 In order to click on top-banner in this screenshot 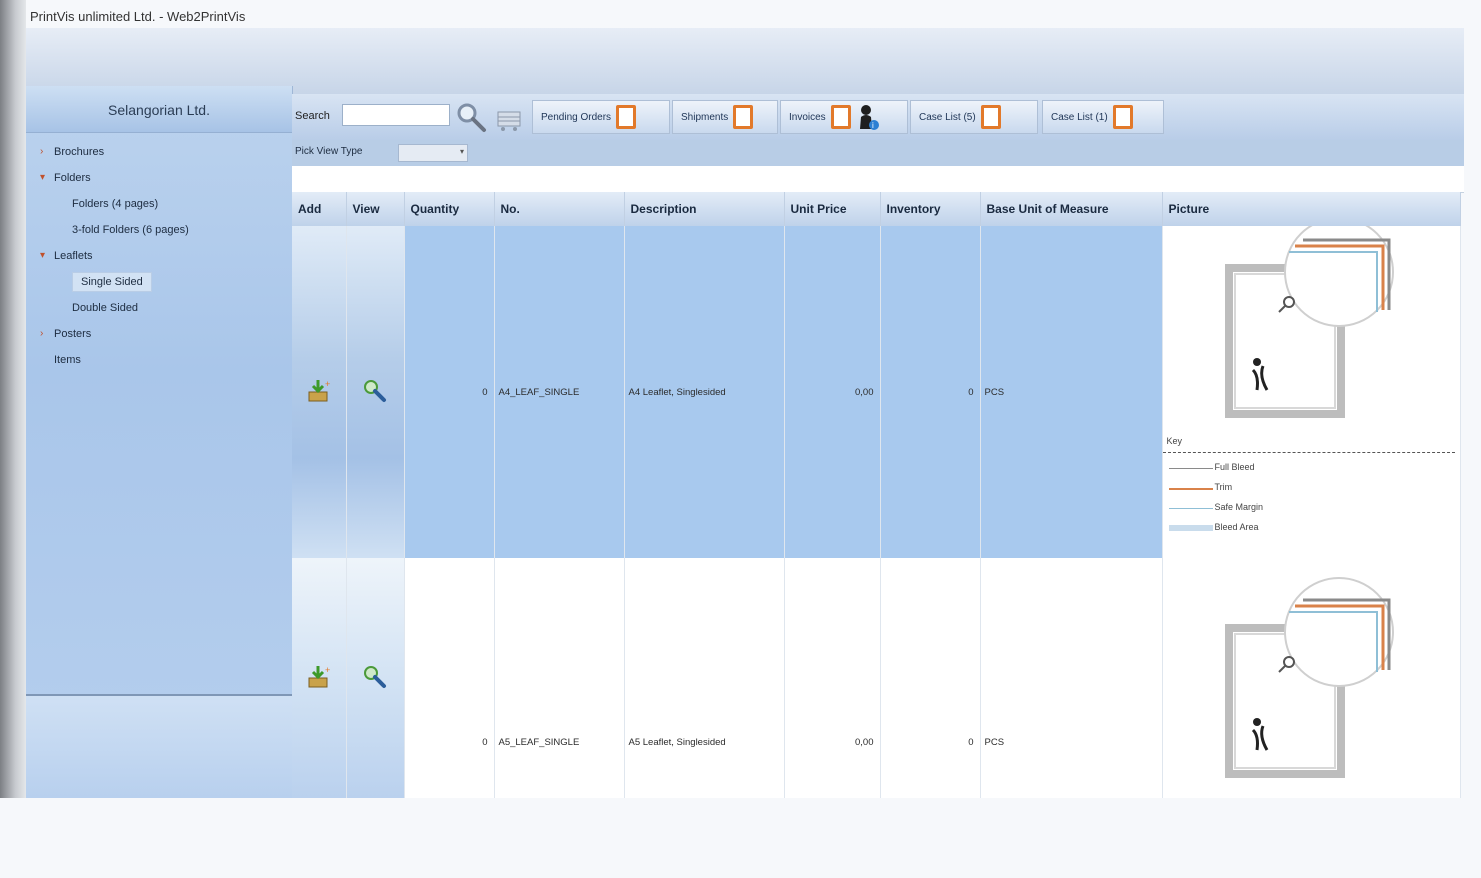, I will do `click(745, 61)`.